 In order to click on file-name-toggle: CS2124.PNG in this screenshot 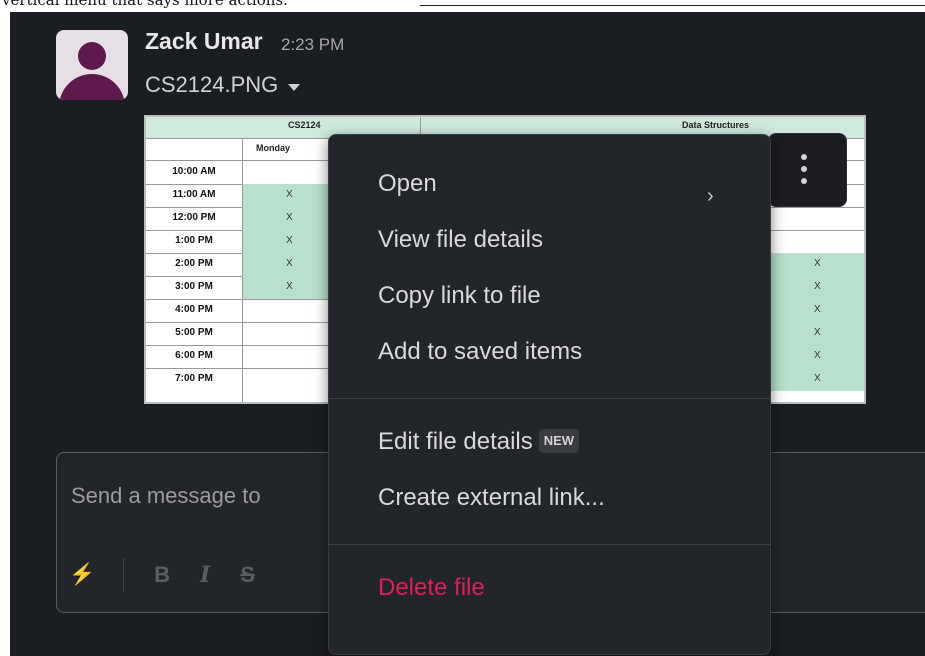, I will do `click(223, 85)`.